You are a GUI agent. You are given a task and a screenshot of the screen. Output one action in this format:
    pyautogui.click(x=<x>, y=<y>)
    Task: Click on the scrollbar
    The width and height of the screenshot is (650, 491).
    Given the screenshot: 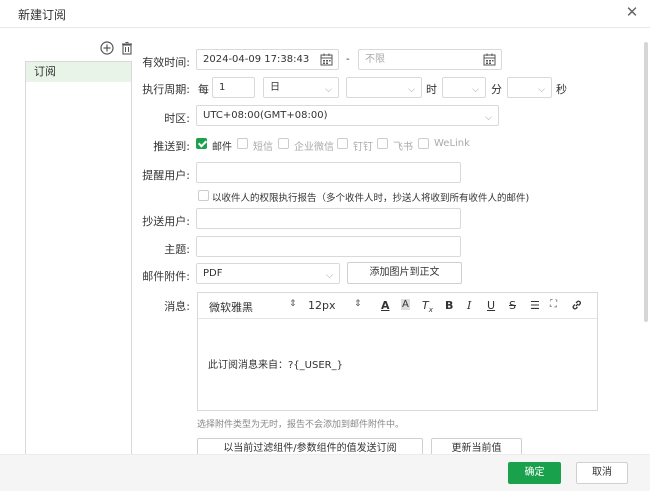 What is the action you would take?
    pyautogui.click(x=646, y=182)
    